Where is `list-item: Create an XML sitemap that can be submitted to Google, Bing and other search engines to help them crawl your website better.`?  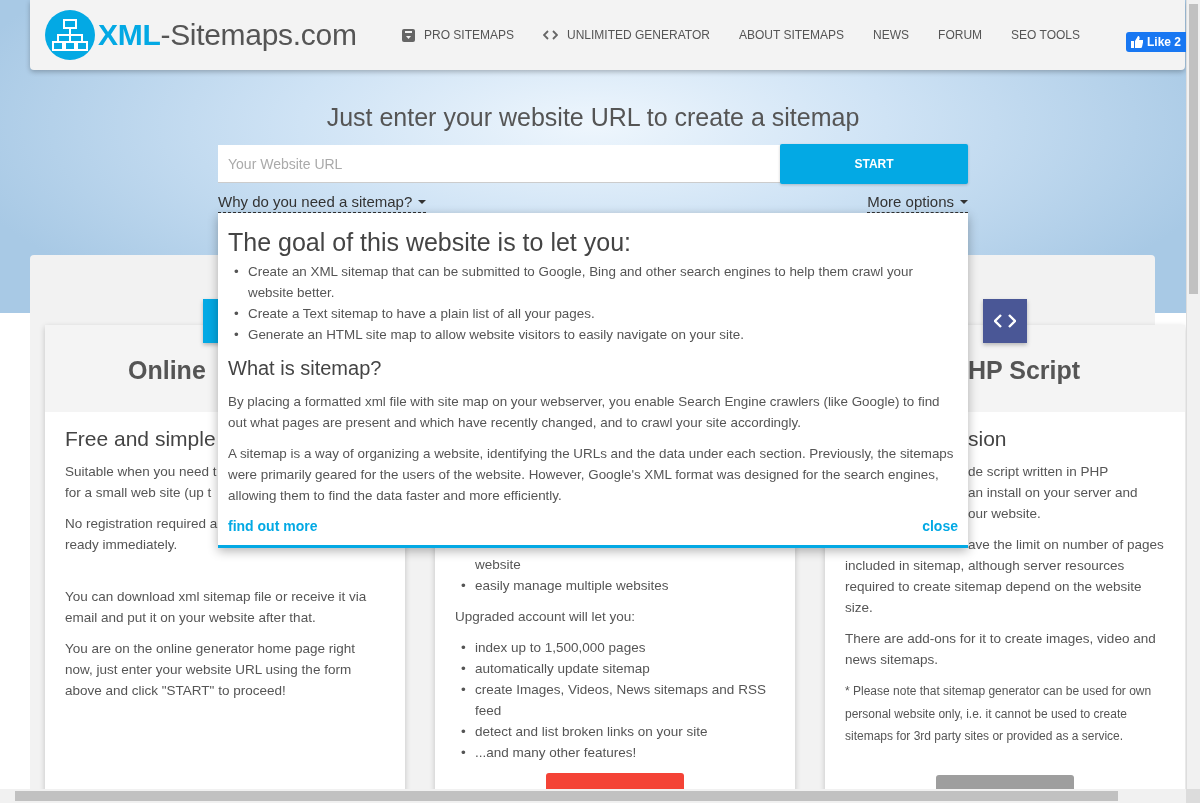 list-item: Create an XML sitemap that can be submitted to Google, Bing and other search engines to help them crawl your website better. is located at coordinates (581, 282).